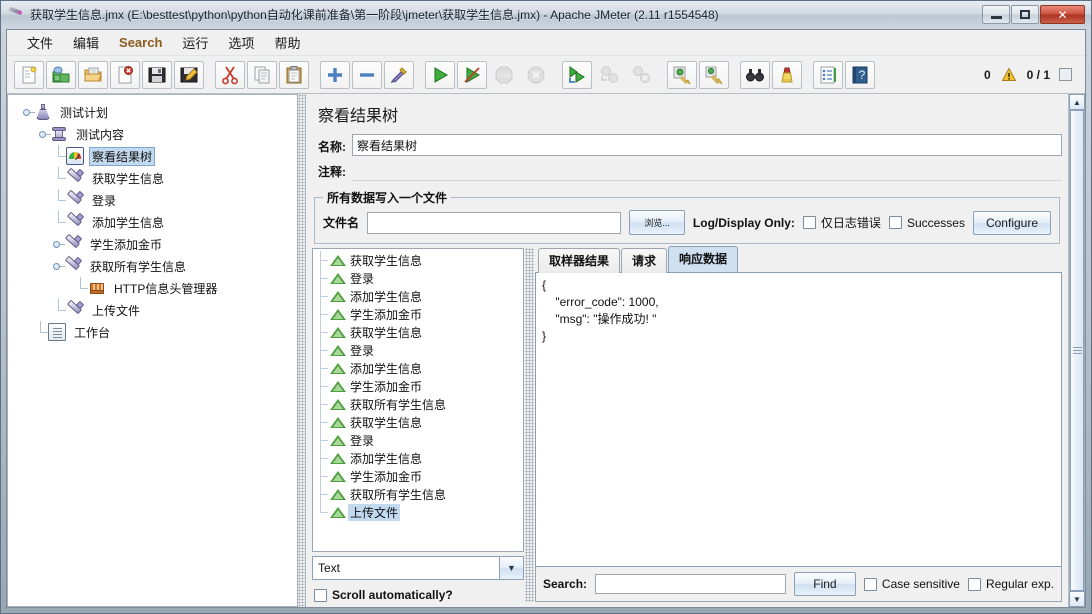 The width and height of the screenshot is (1092, 614). I want to click on shutdown-remote-all-button, so click(641, 75).